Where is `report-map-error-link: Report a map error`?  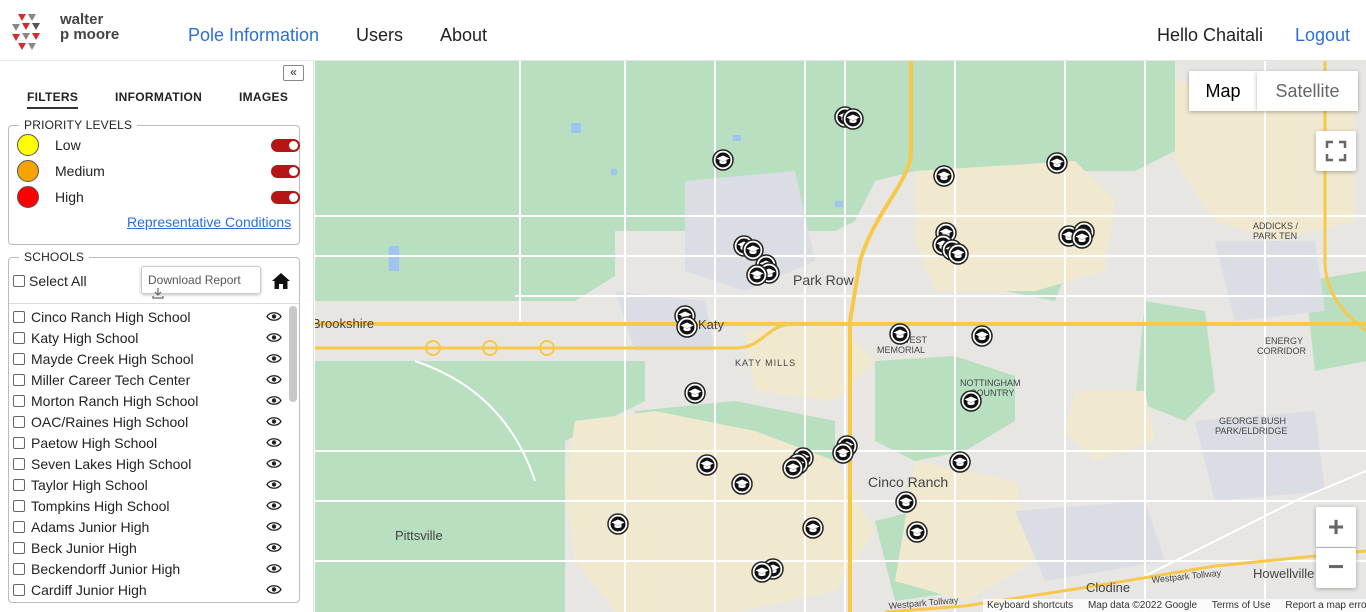 report-map-error-link: Report a map error is located at coordinates (1325, 605).